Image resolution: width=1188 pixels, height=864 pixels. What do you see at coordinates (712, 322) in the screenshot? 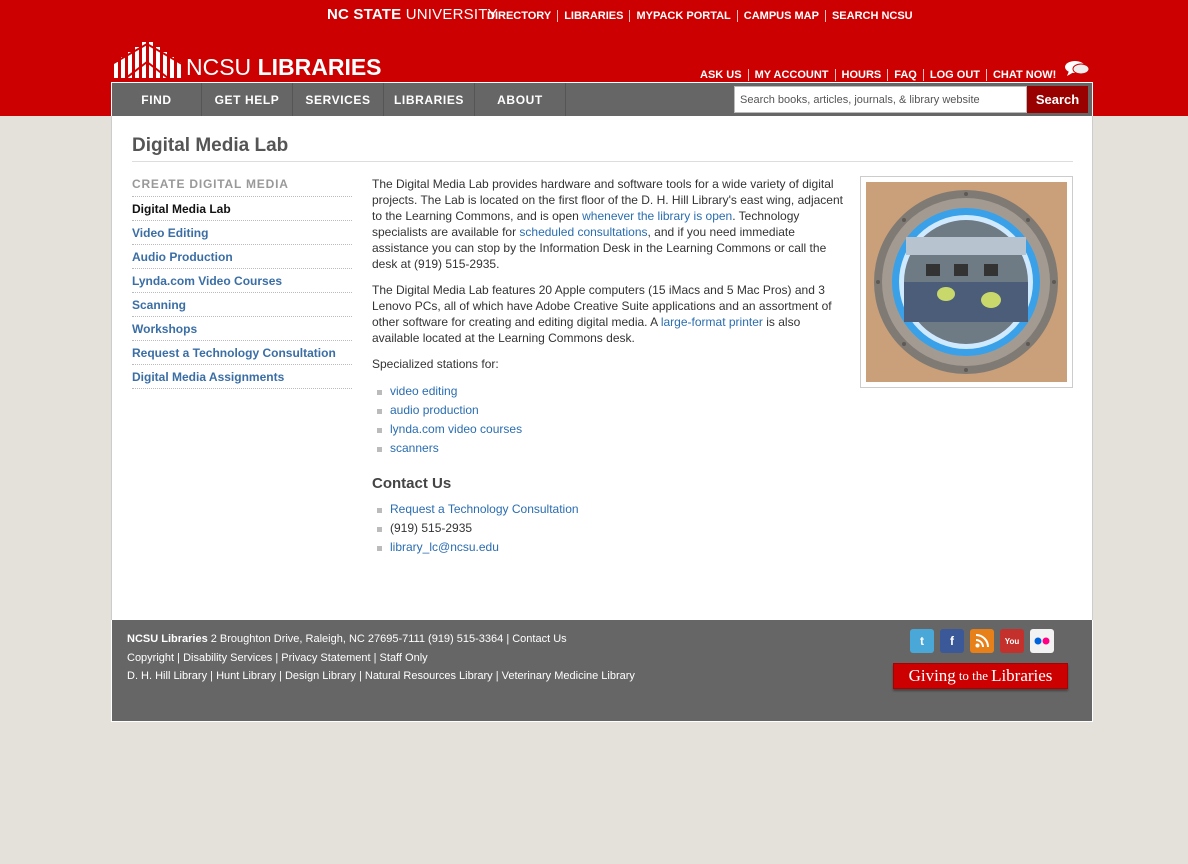
I see `large-format-printer-link: large-format printer` at bounding box center [712, 322].